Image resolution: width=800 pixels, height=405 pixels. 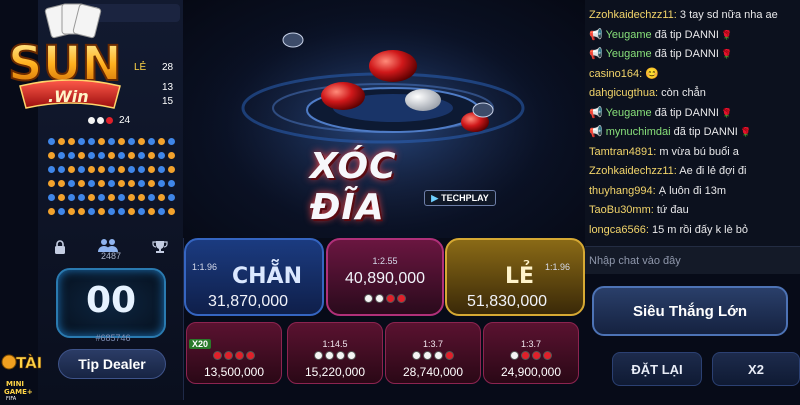 What do you see at coordinates (697, 151) in the screenshot?
I see `chat-text: m vừa bú buổi a` at bounding box center [697, 151].